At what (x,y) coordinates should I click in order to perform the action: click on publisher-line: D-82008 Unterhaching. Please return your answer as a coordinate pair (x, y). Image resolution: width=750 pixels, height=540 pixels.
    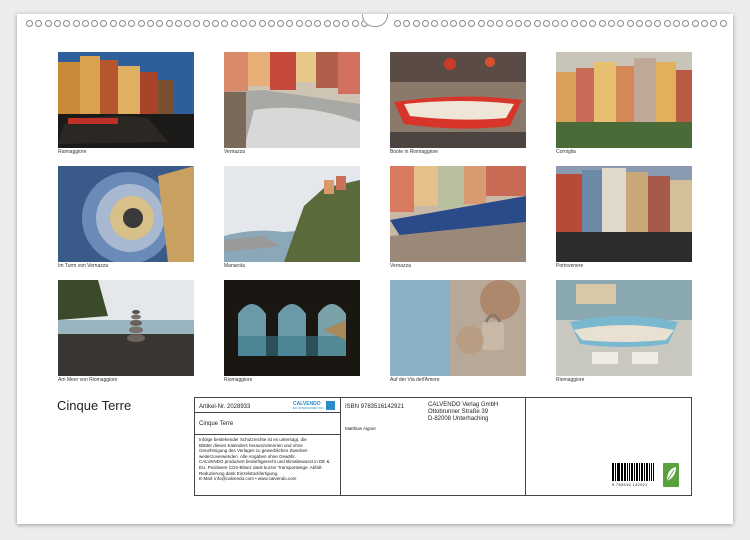
    Looking at the image, I should click on (458, 419).